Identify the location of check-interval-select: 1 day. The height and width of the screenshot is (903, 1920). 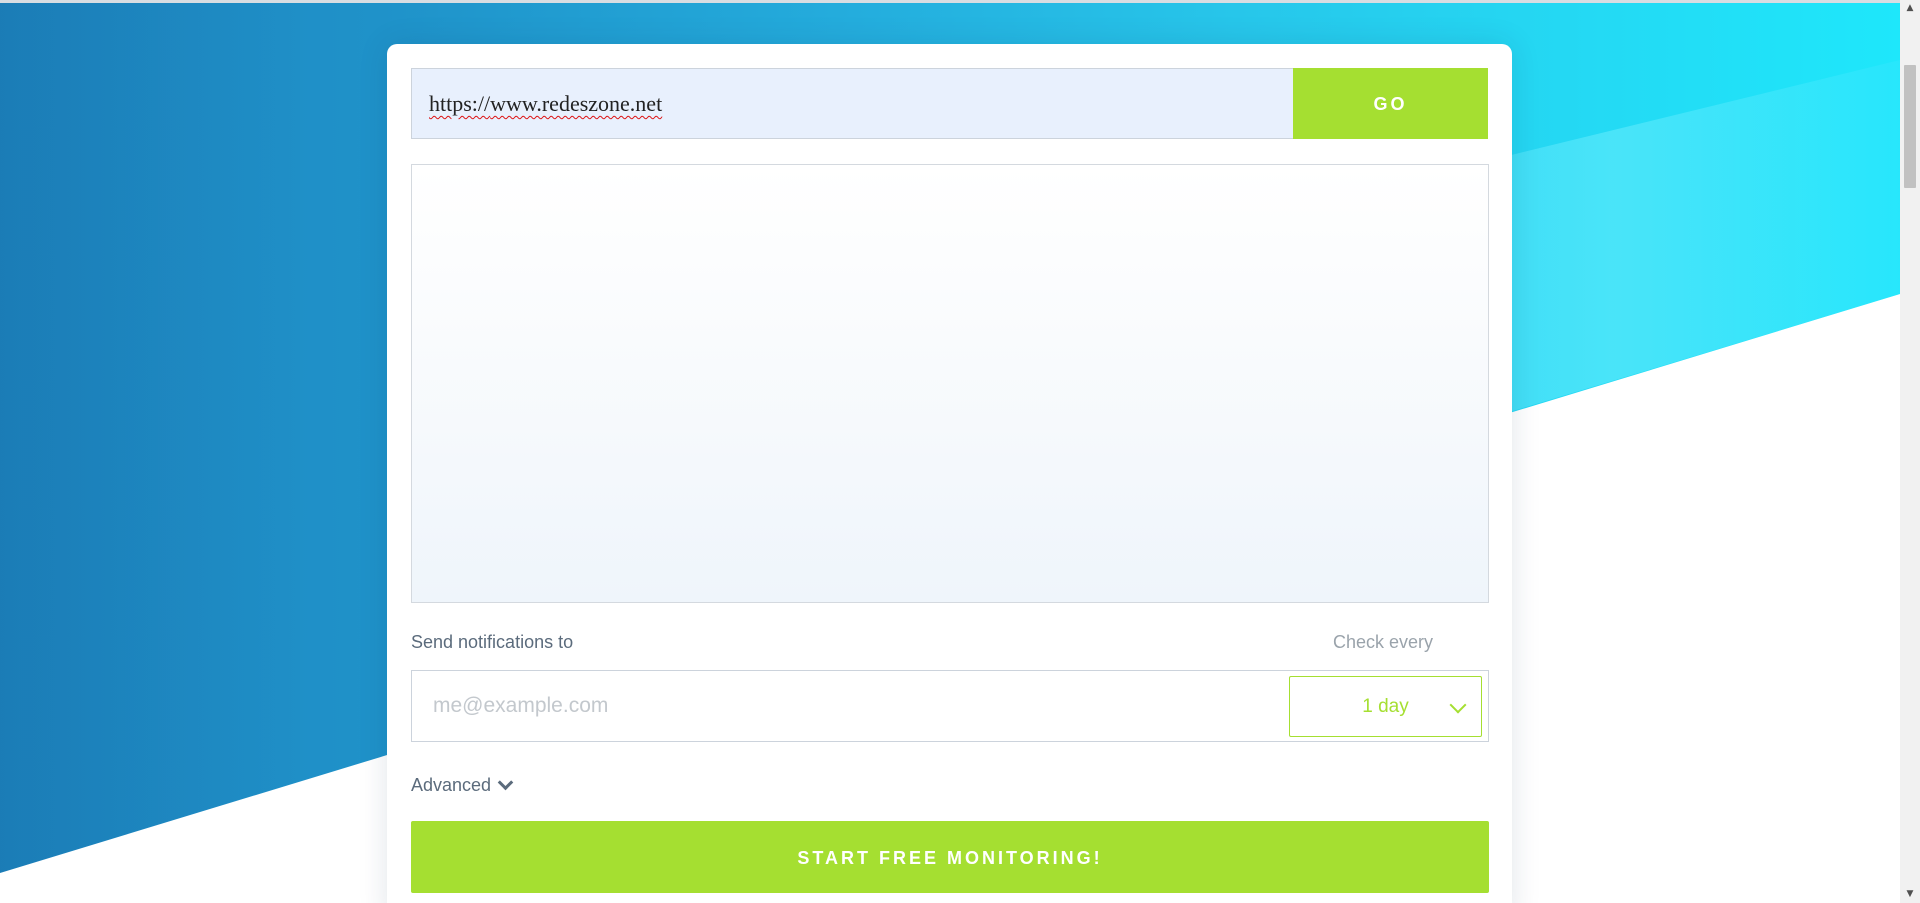
(1385, 706).